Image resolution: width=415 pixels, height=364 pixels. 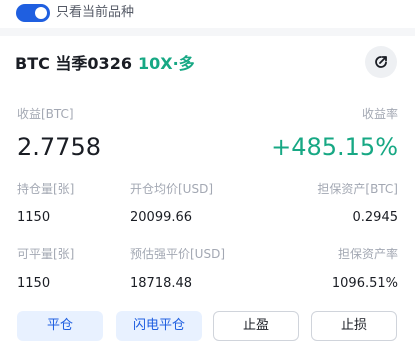 What do you see at coordinates (59, 147) in the screenshot?
I see `pnl-value: 2.7758` at bounding box center [59, 147].